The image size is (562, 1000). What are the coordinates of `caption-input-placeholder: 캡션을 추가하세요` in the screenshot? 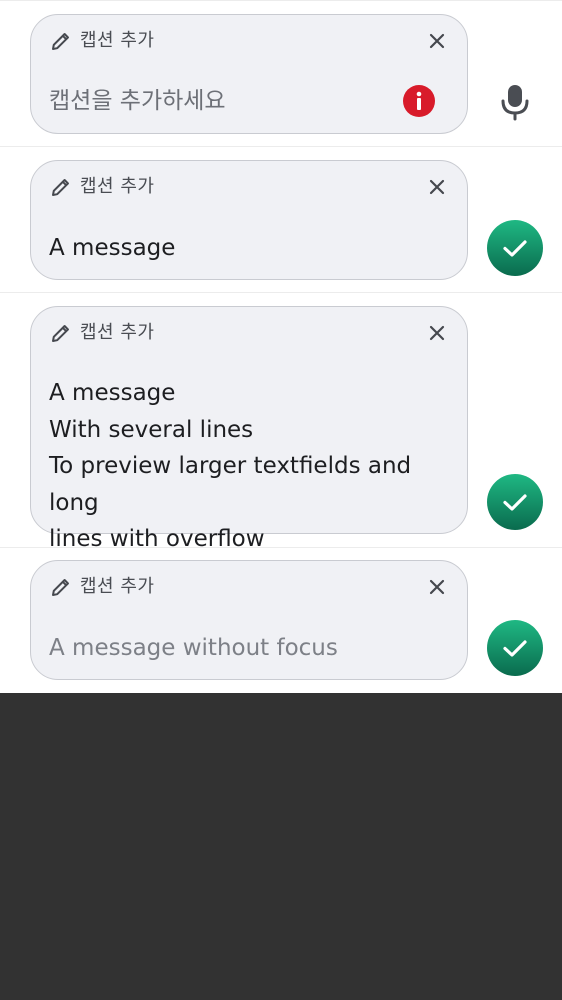 It's located at (249, 101).